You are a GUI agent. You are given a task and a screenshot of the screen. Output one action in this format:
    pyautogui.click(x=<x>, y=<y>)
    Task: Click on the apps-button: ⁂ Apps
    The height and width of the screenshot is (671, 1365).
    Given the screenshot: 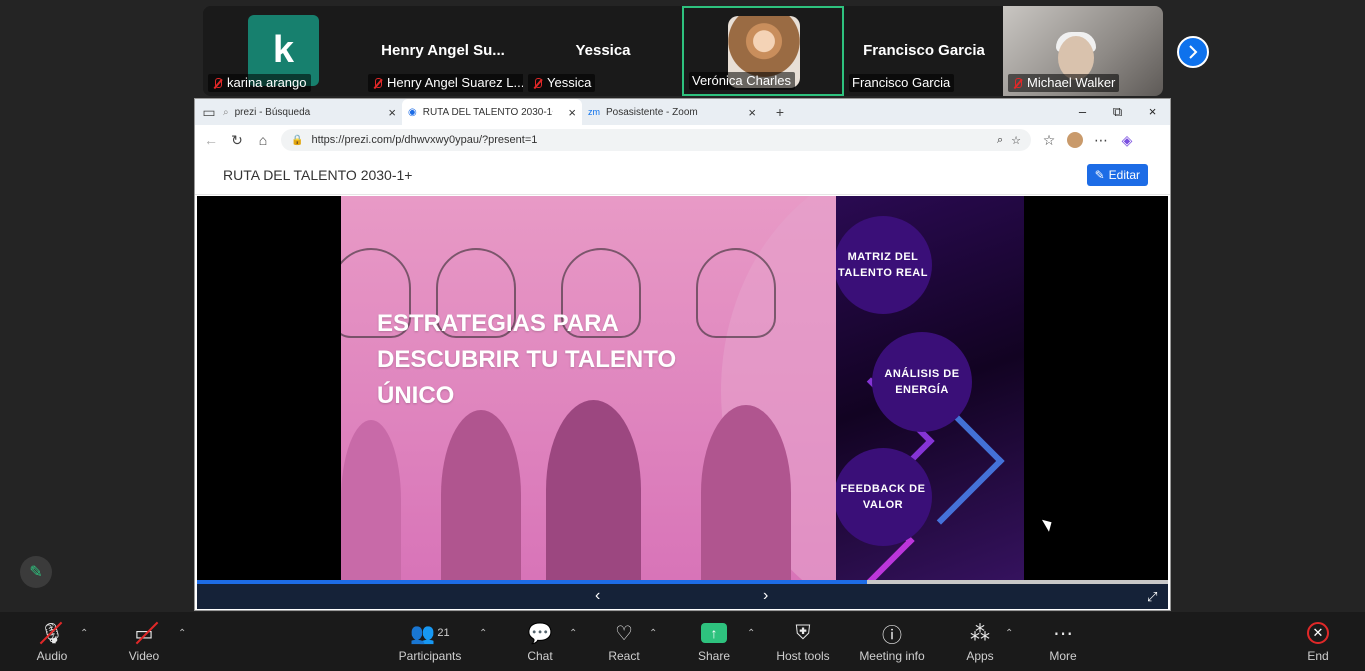 What is the action you would take?
    pyautogui.click(x=980, y=642)
    